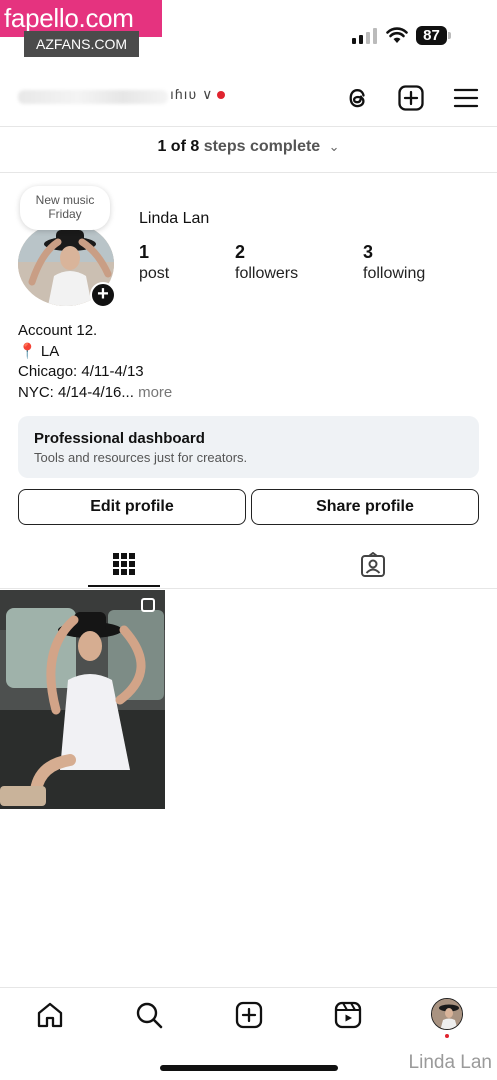 The height and width of the screenshot is (1080, 497). What do you see at coordinates (249, 1068) in the screenshot?
I see `home-indicator` at bounding box center [249, 1068].